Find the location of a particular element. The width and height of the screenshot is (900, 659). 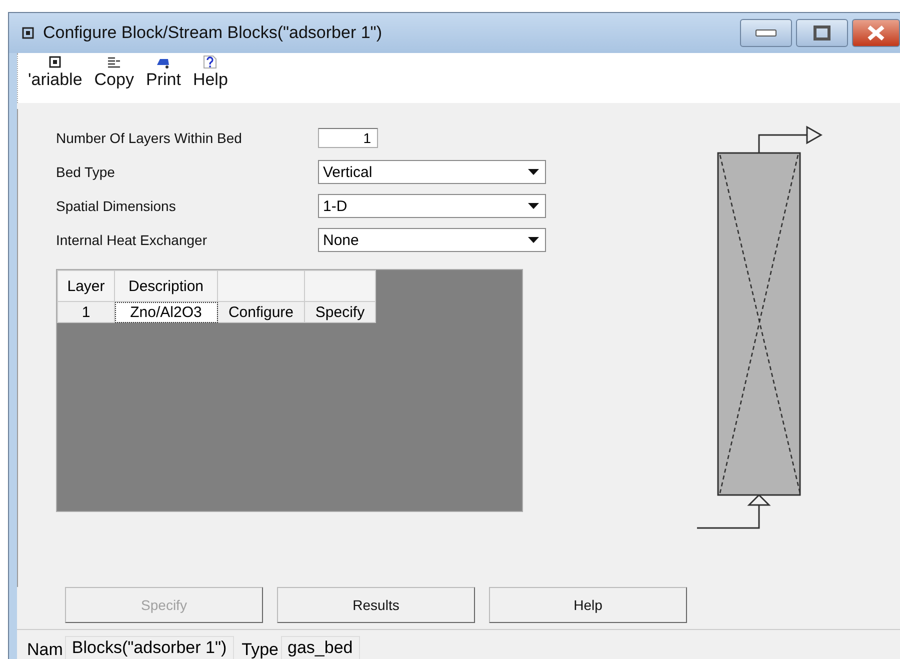

table-cell: Zno/Al2O3 is located at coordinates (166, 312).